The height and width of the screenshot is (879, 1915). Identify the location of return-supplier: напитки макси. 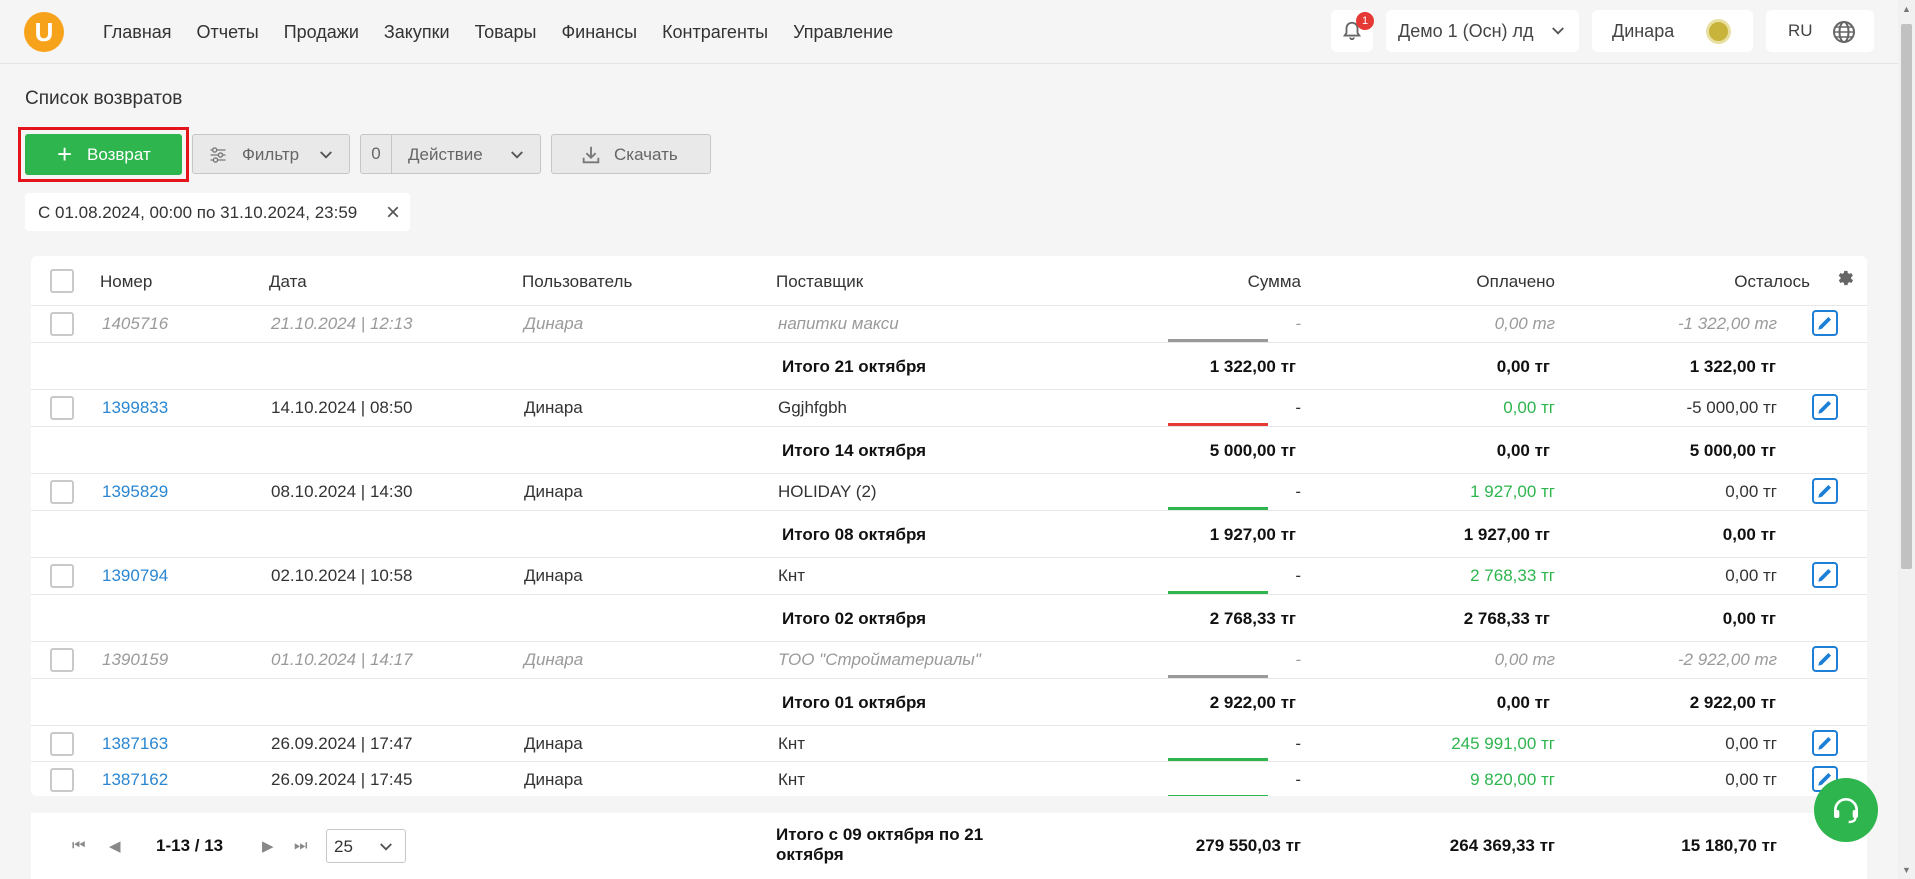
(838, 323).